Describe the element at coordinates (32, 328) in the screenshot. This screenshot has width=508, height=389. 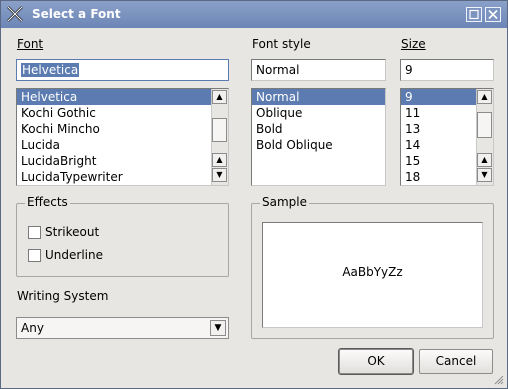
I see `writing-system-value: Any` at that location.